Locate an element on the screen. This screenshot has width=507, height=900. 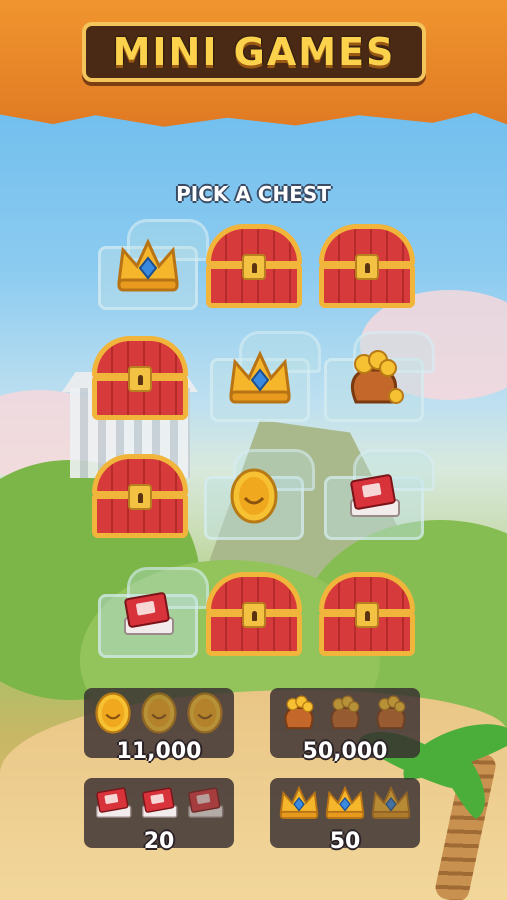
reward-amount: 50 is located at coordinates (345, 841).